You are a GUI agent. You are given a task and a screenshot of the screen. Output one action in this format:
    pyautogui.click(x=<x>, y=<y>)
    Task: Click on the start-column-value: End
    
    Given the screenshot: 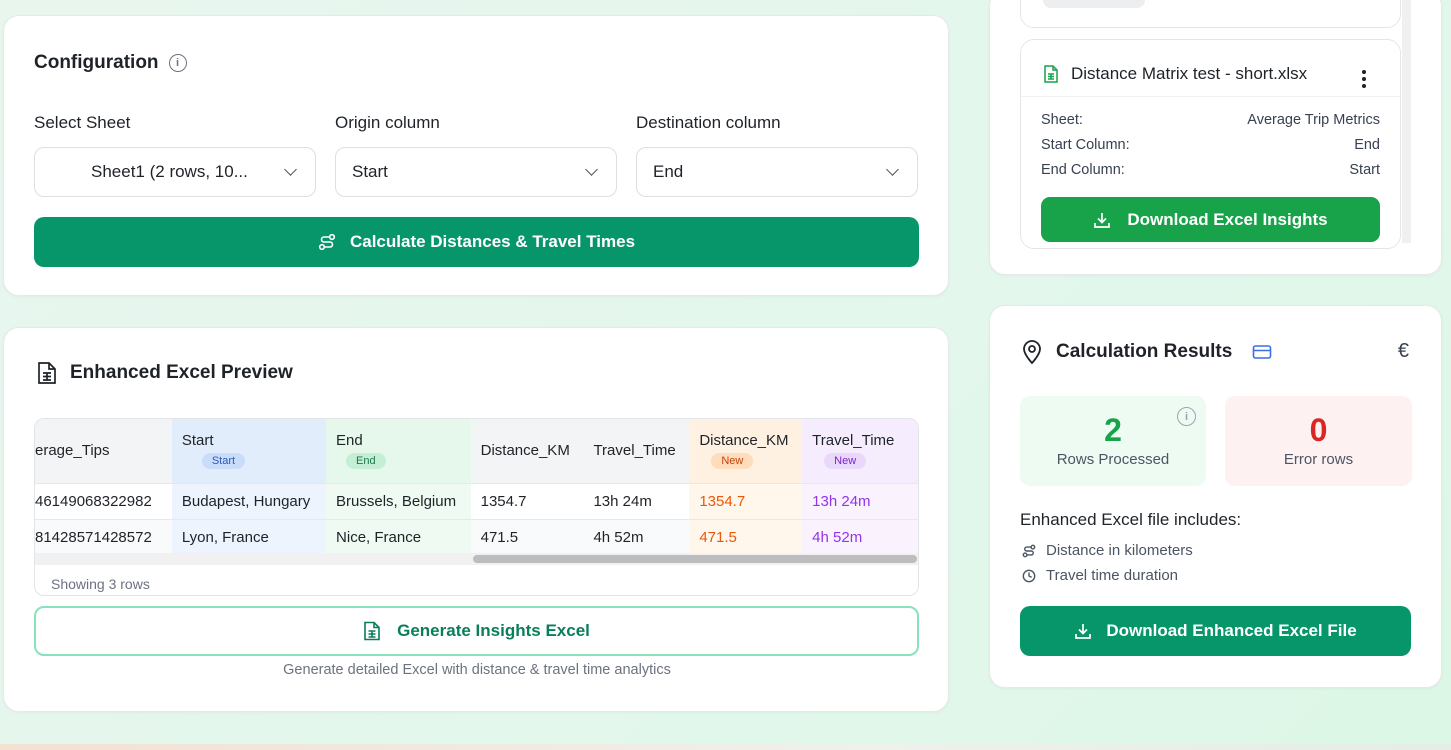 What is the action you would take?
    pyautogui.click(x=1367, y=145)
    